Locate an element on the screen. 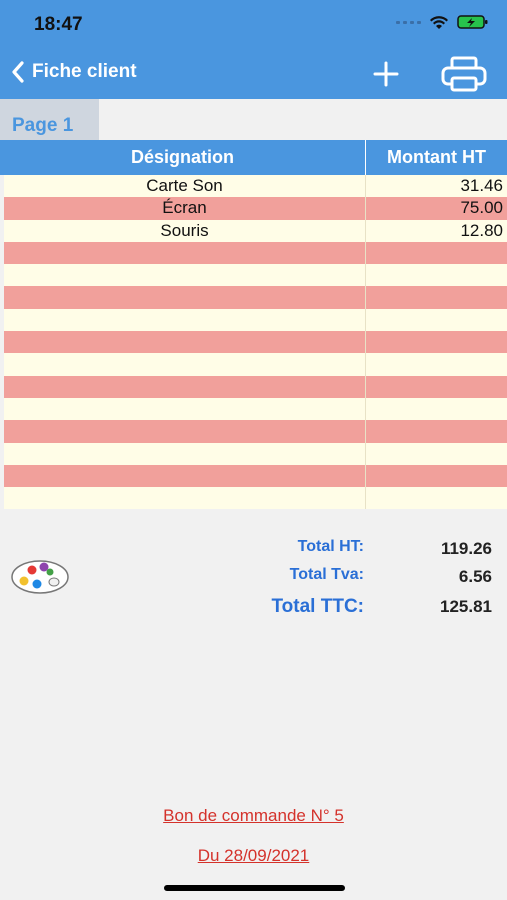 The width and height of the screenshot is (507, 900). cell-designation: Carte Son is located at coordinates (185, 186).